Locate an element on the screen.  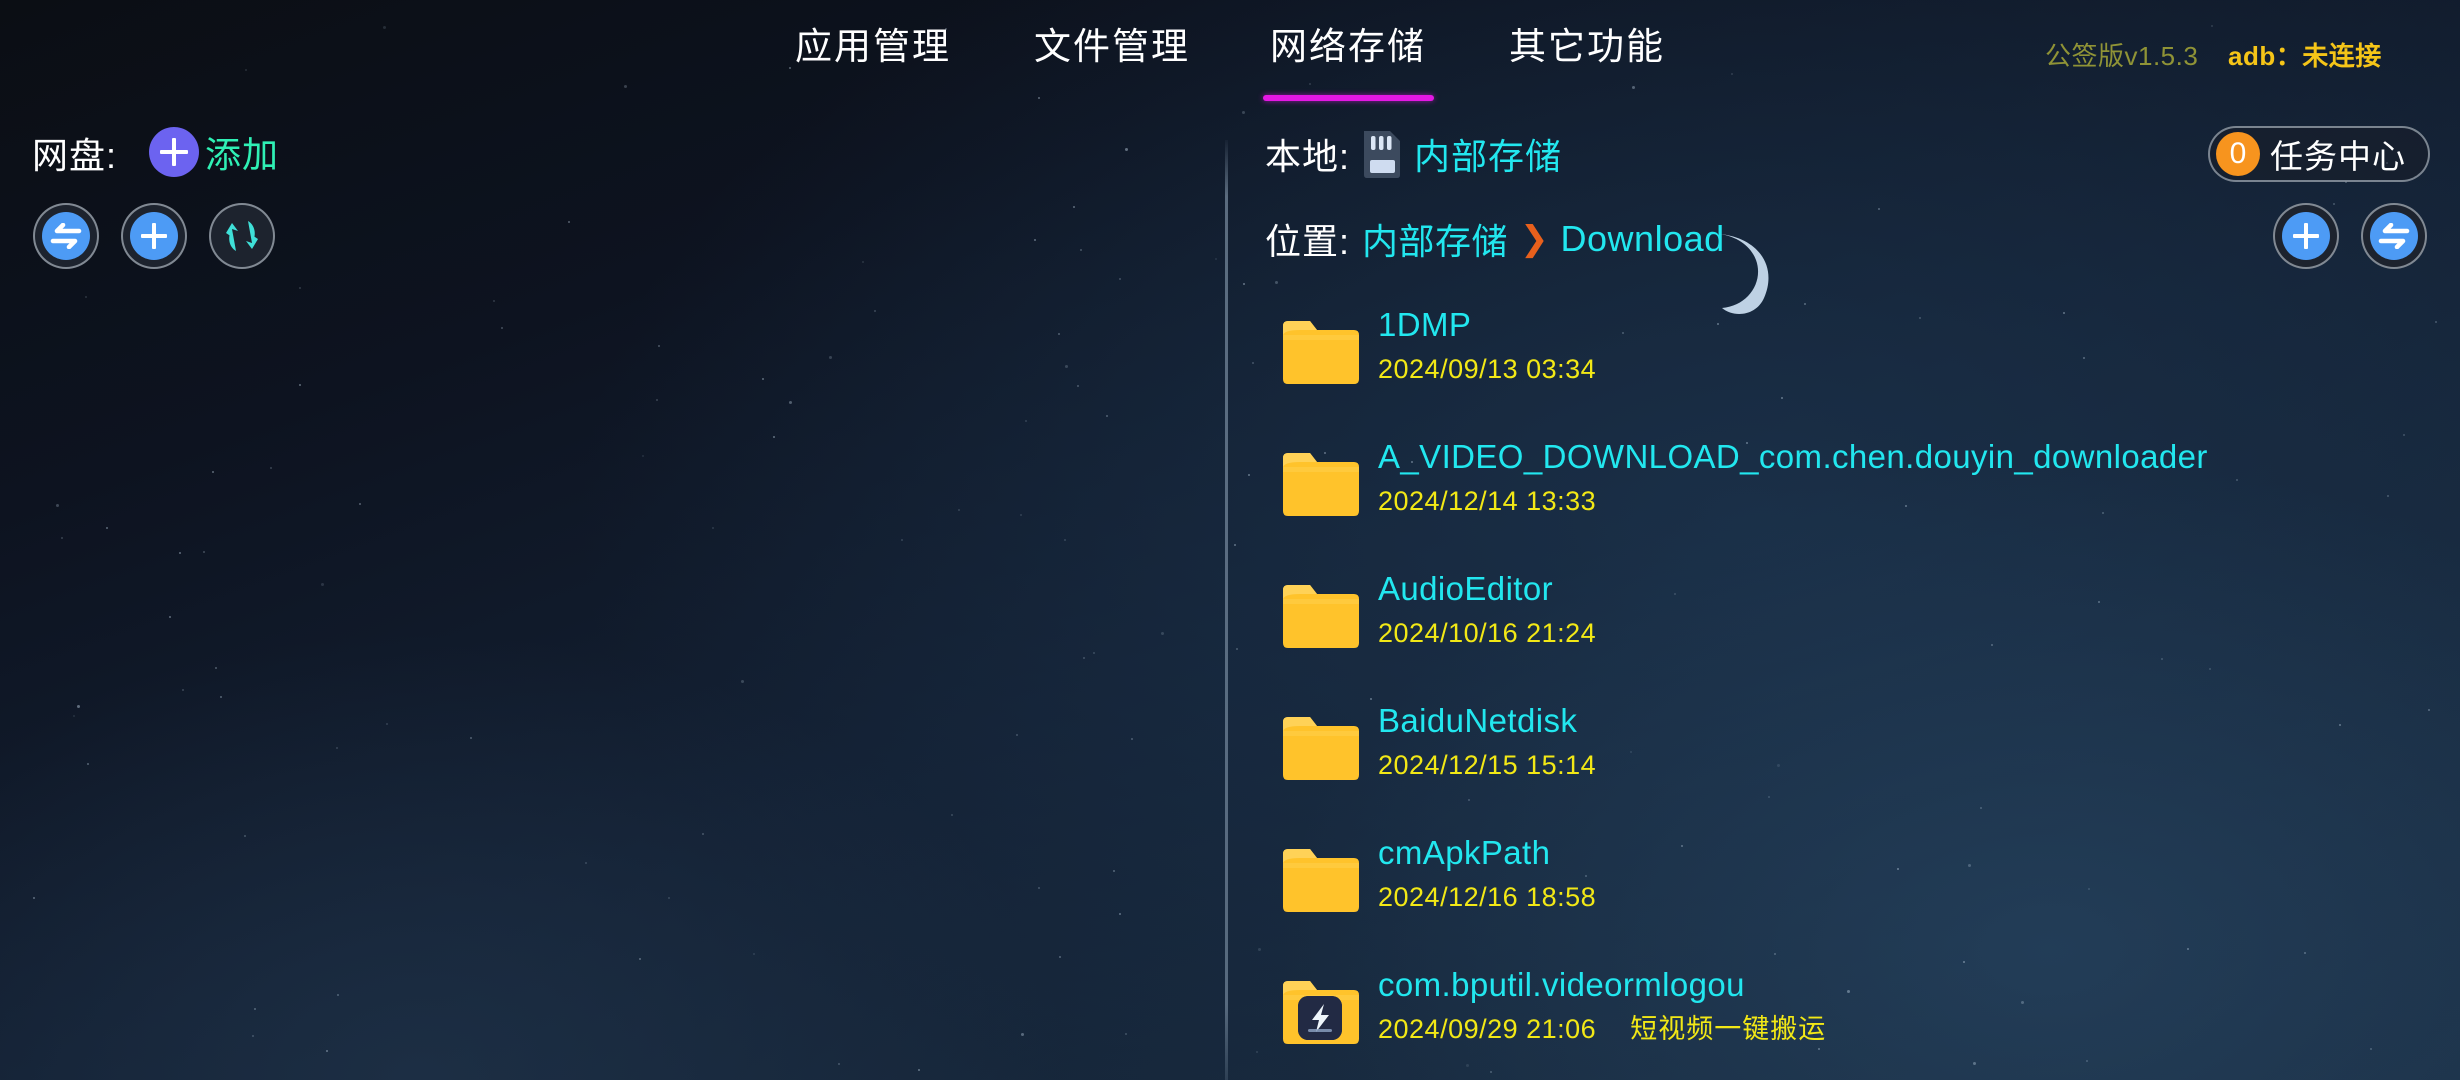
task-center-button: 0 任务中心 is located at coordinates (2319, 154).